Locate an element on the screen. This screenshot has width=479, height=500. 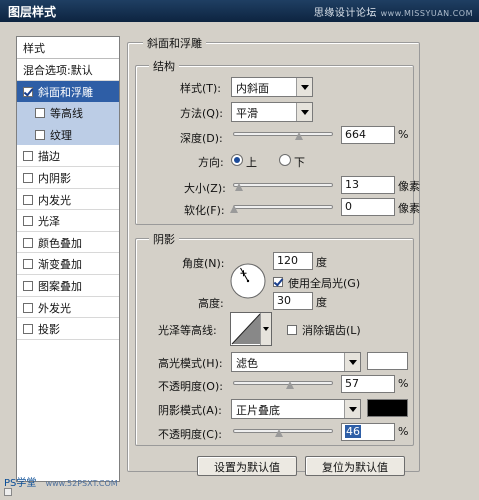
style-list-item: 内发光 is located at coordinates (68, 200).